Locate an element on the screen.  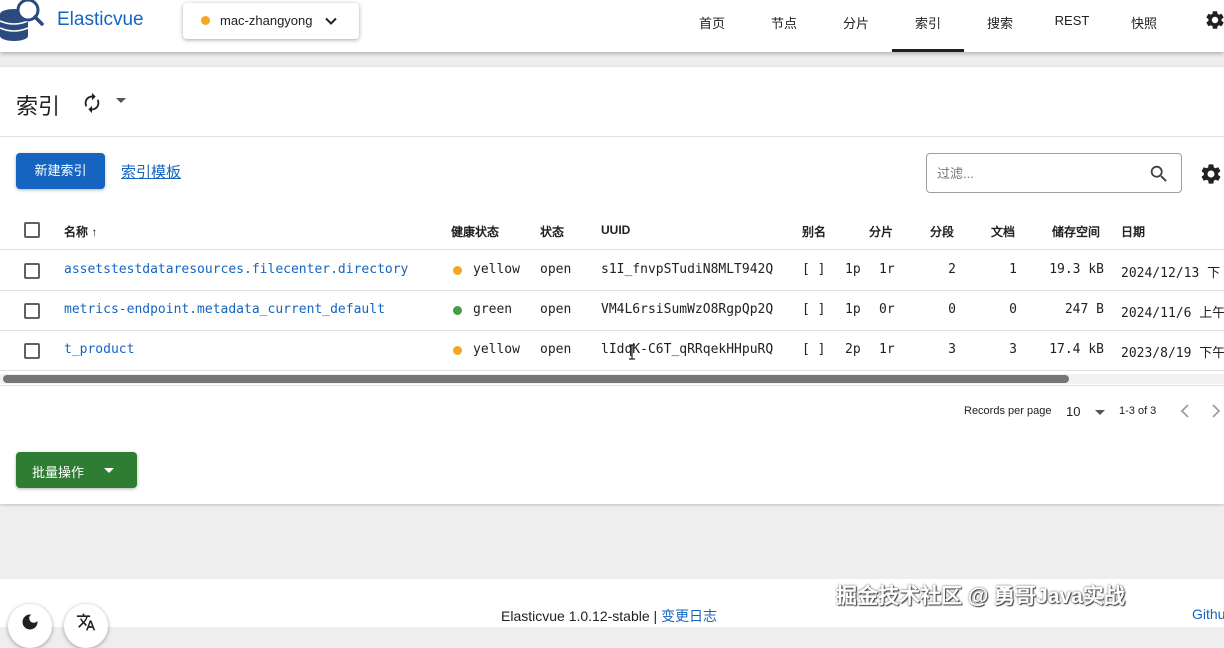
col-date: 日期 is located at coordinates (1133, 231).